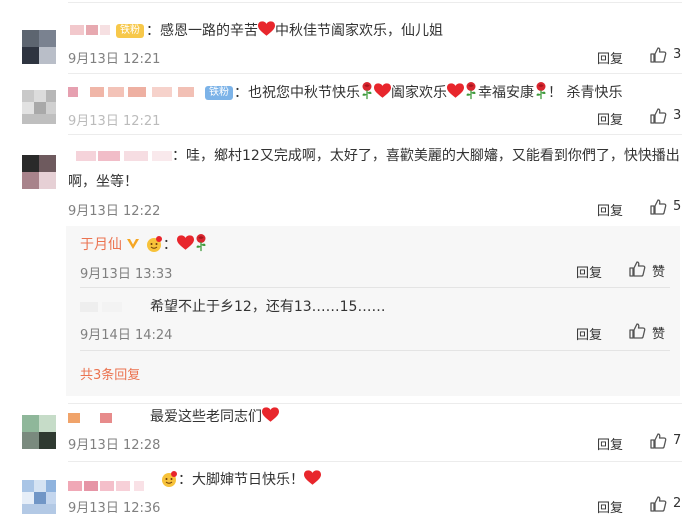  I want to click on comment-text: ：大脚婶节日快乐！, so click(240, 480).